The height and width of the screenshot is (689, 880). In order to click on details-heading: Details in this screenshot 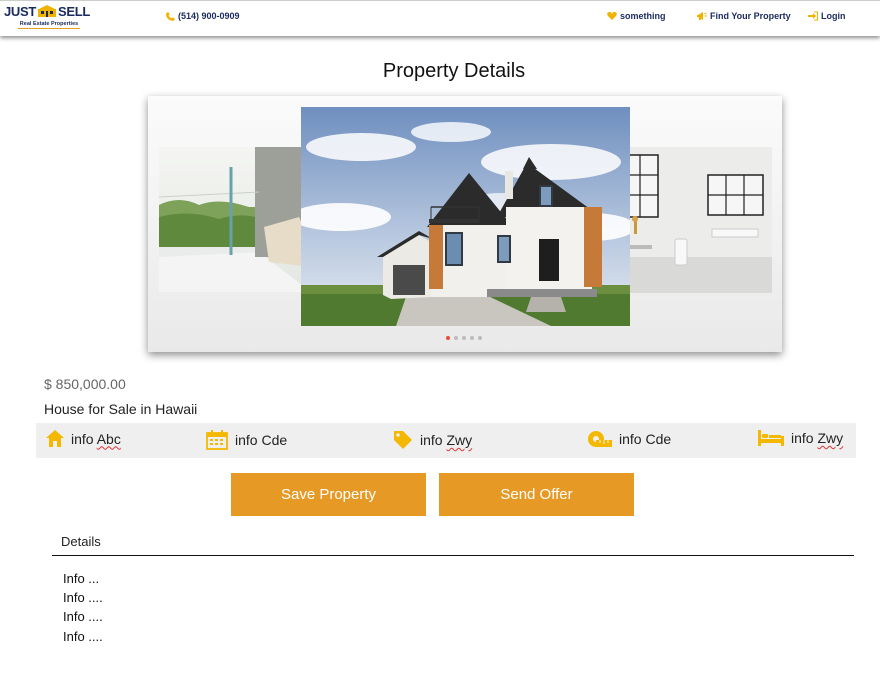, I will do `click(81, 541)`.